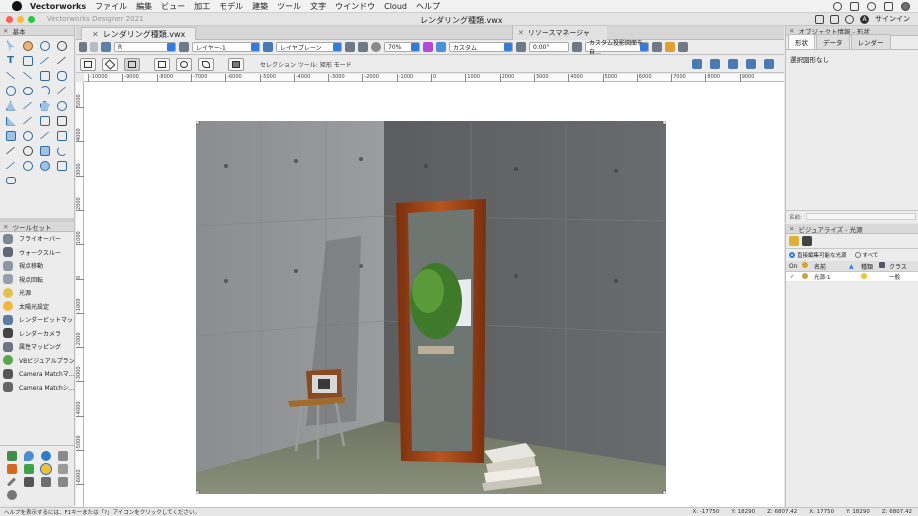  What do you see at coordinates (10, 45) in the screenshot?
I see `selection-tool` at bounding box center [10, 45].